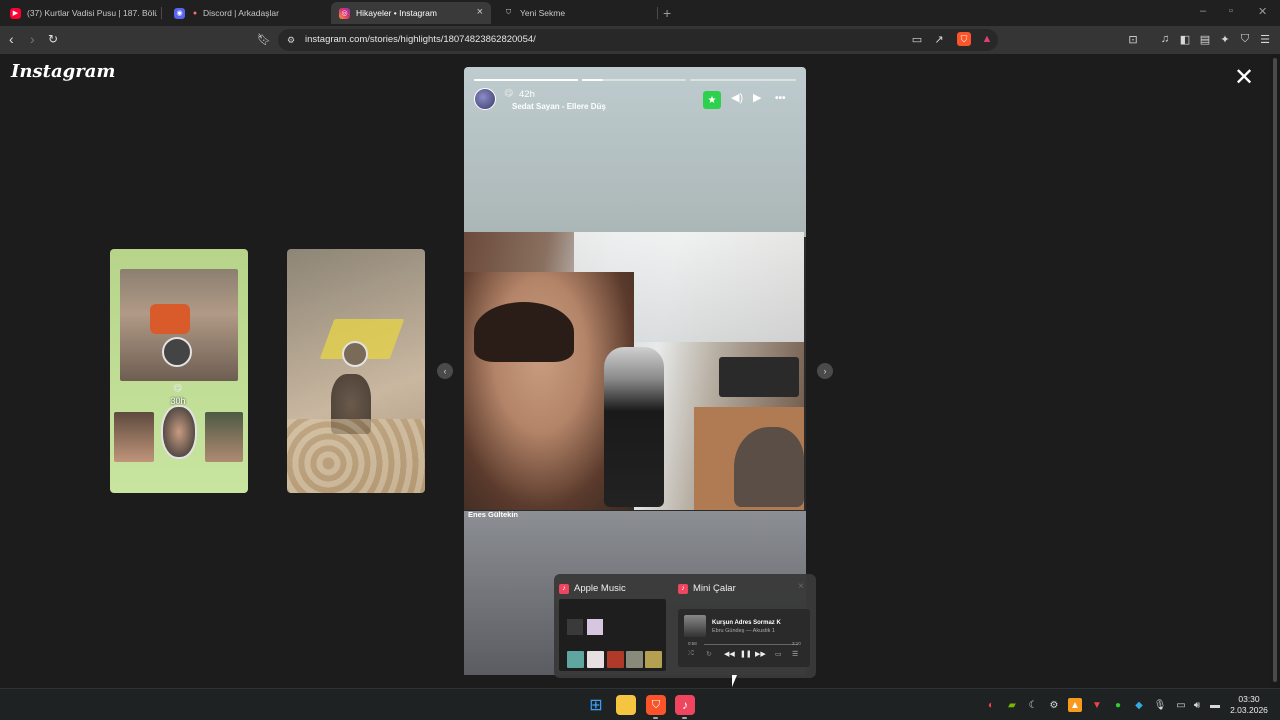 The image size is (1280, 720). Describe the element at coordinates (795, 654) in the screenshot. I see `queue-icon: ☰` at that location.